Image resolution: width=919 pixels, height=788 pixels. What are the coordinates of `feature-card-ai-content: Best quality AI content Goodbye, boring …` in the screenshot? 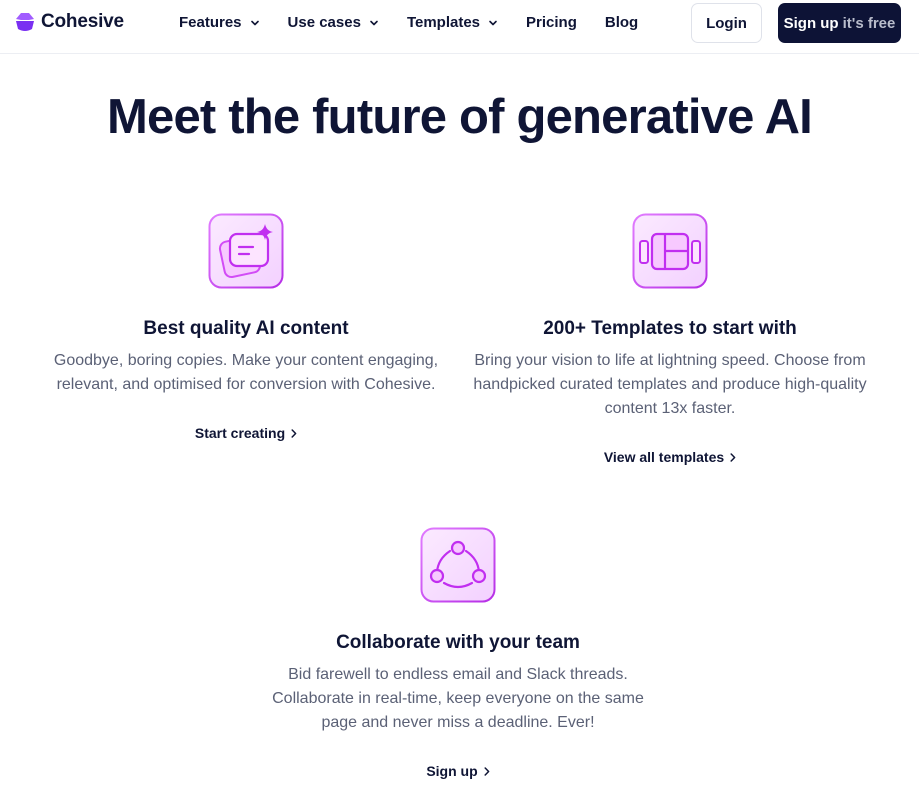 It's located at (246, 328).